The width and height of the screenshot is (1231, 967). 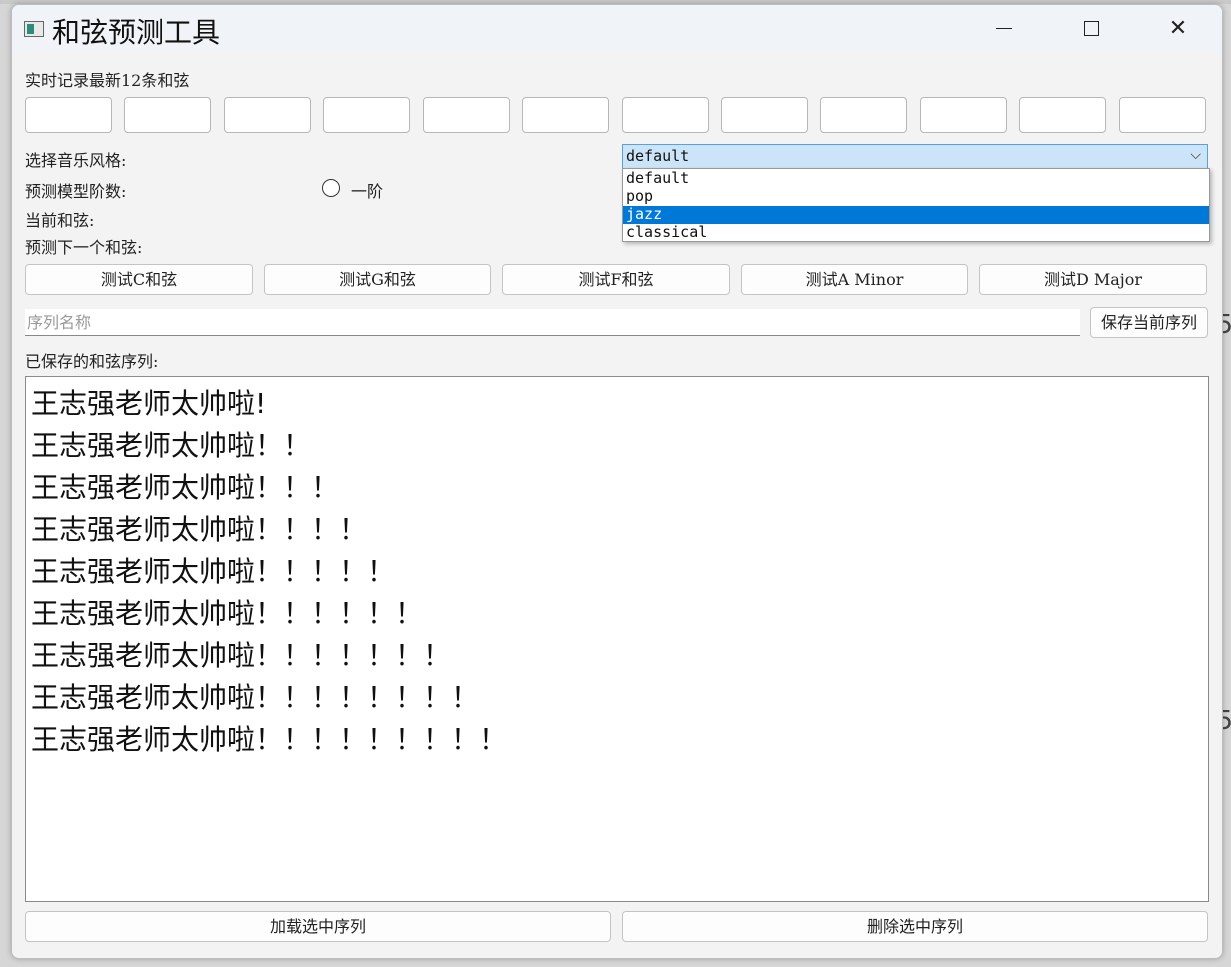 What do you see at coordinates (255, 696) in the screenshot?
I see `list-item: 王志强老师太帅啦！！！！！！！！` at bounding box center [255, 696].